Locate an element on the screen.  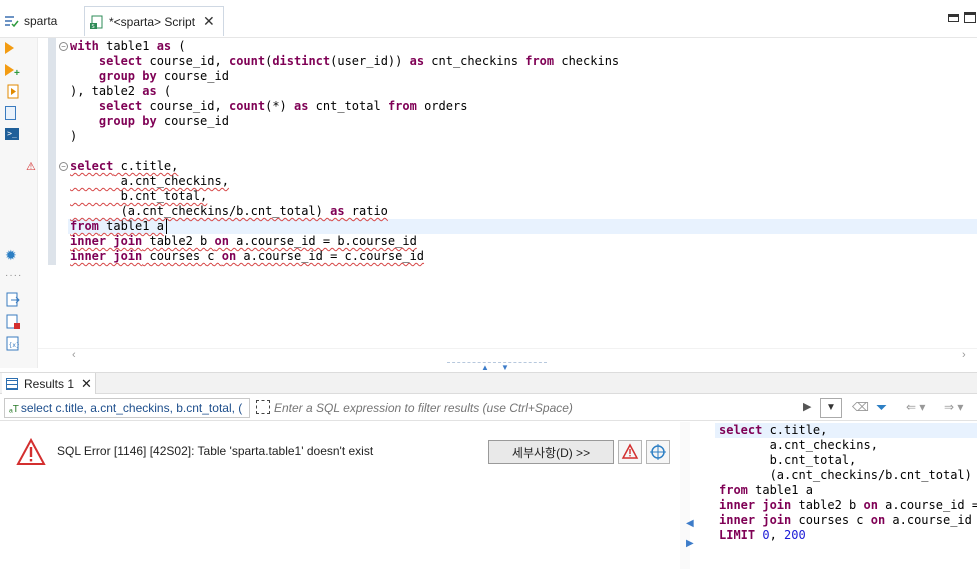
explain-plan-button is located at coordinates (13, 114).